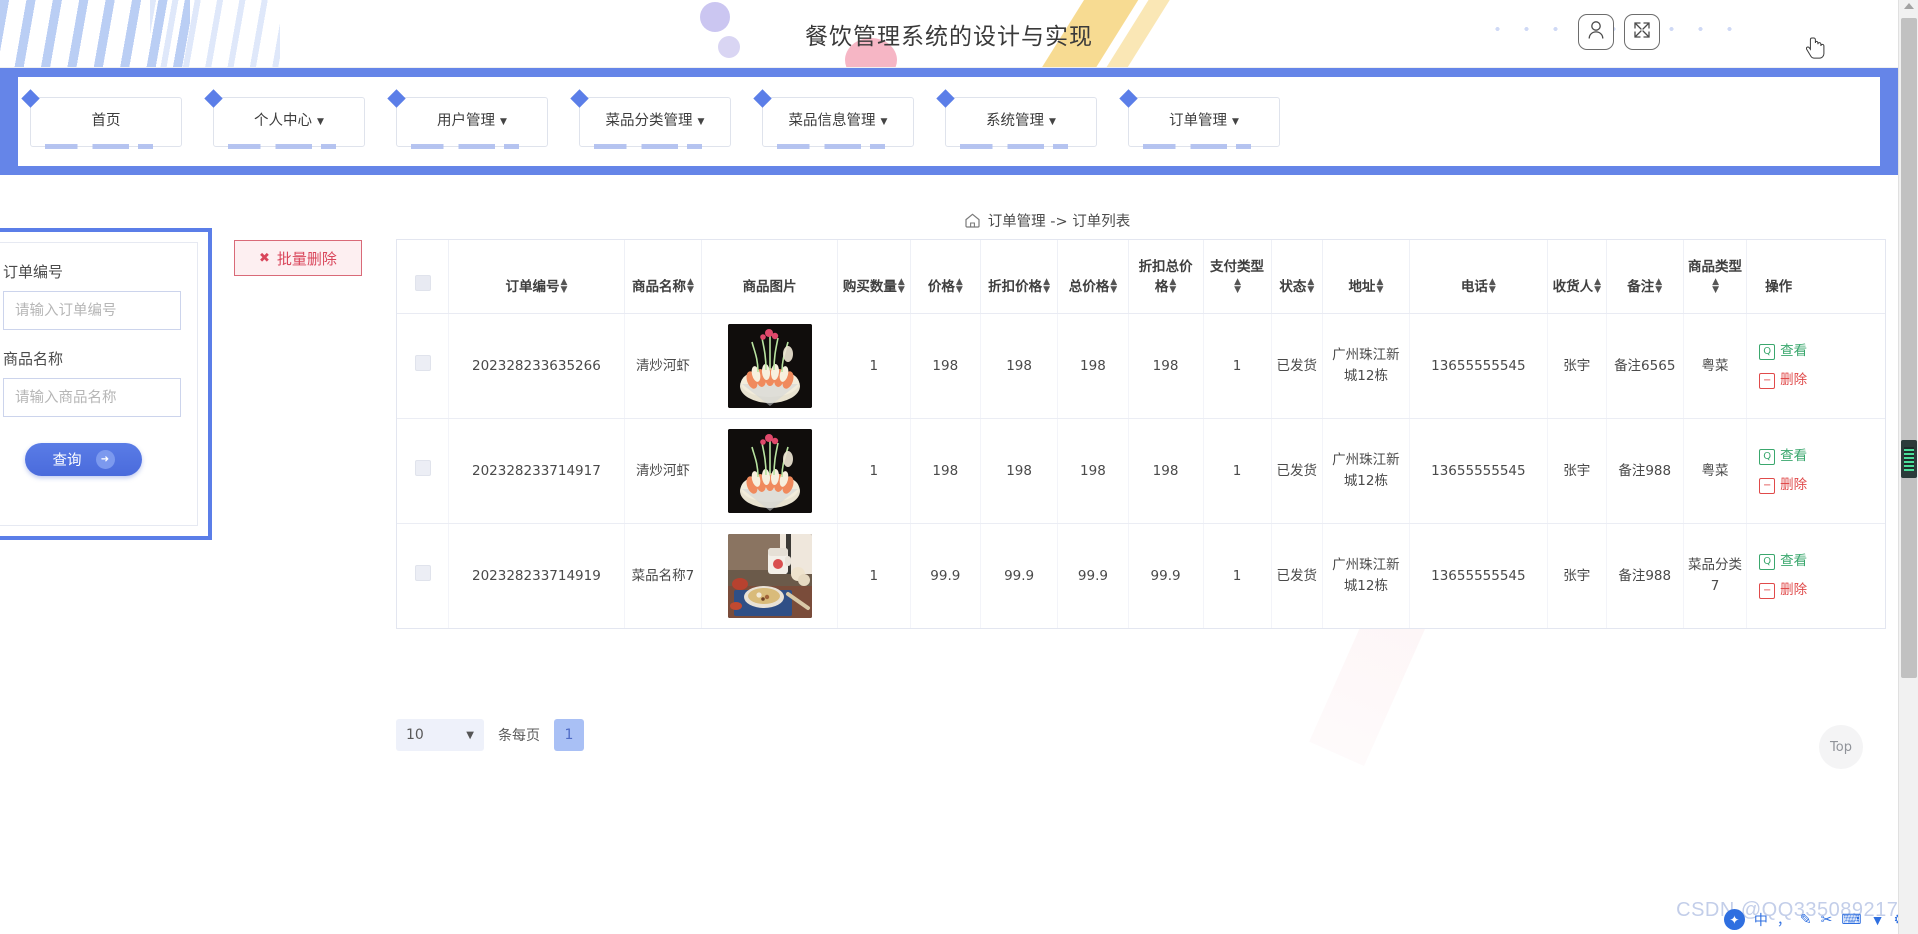 The image size is (1918, 934). Describe the element at coordinates (1761, 920) in the screenshot. I see `ime-language-label: 中` at that location.